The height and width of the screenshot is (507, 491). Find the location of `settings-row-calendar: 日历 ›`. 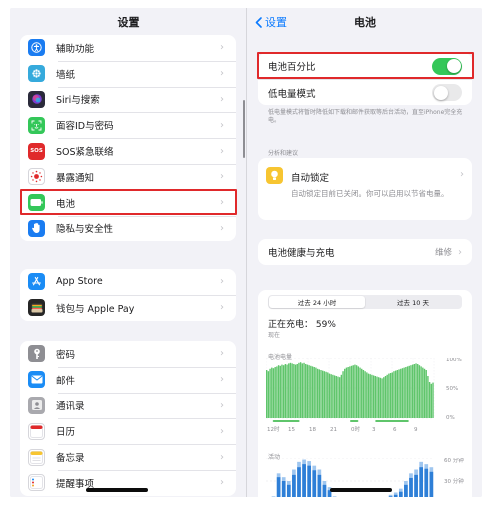

settings-row-calendar: 日历 › is located at coordinates (128, 431).